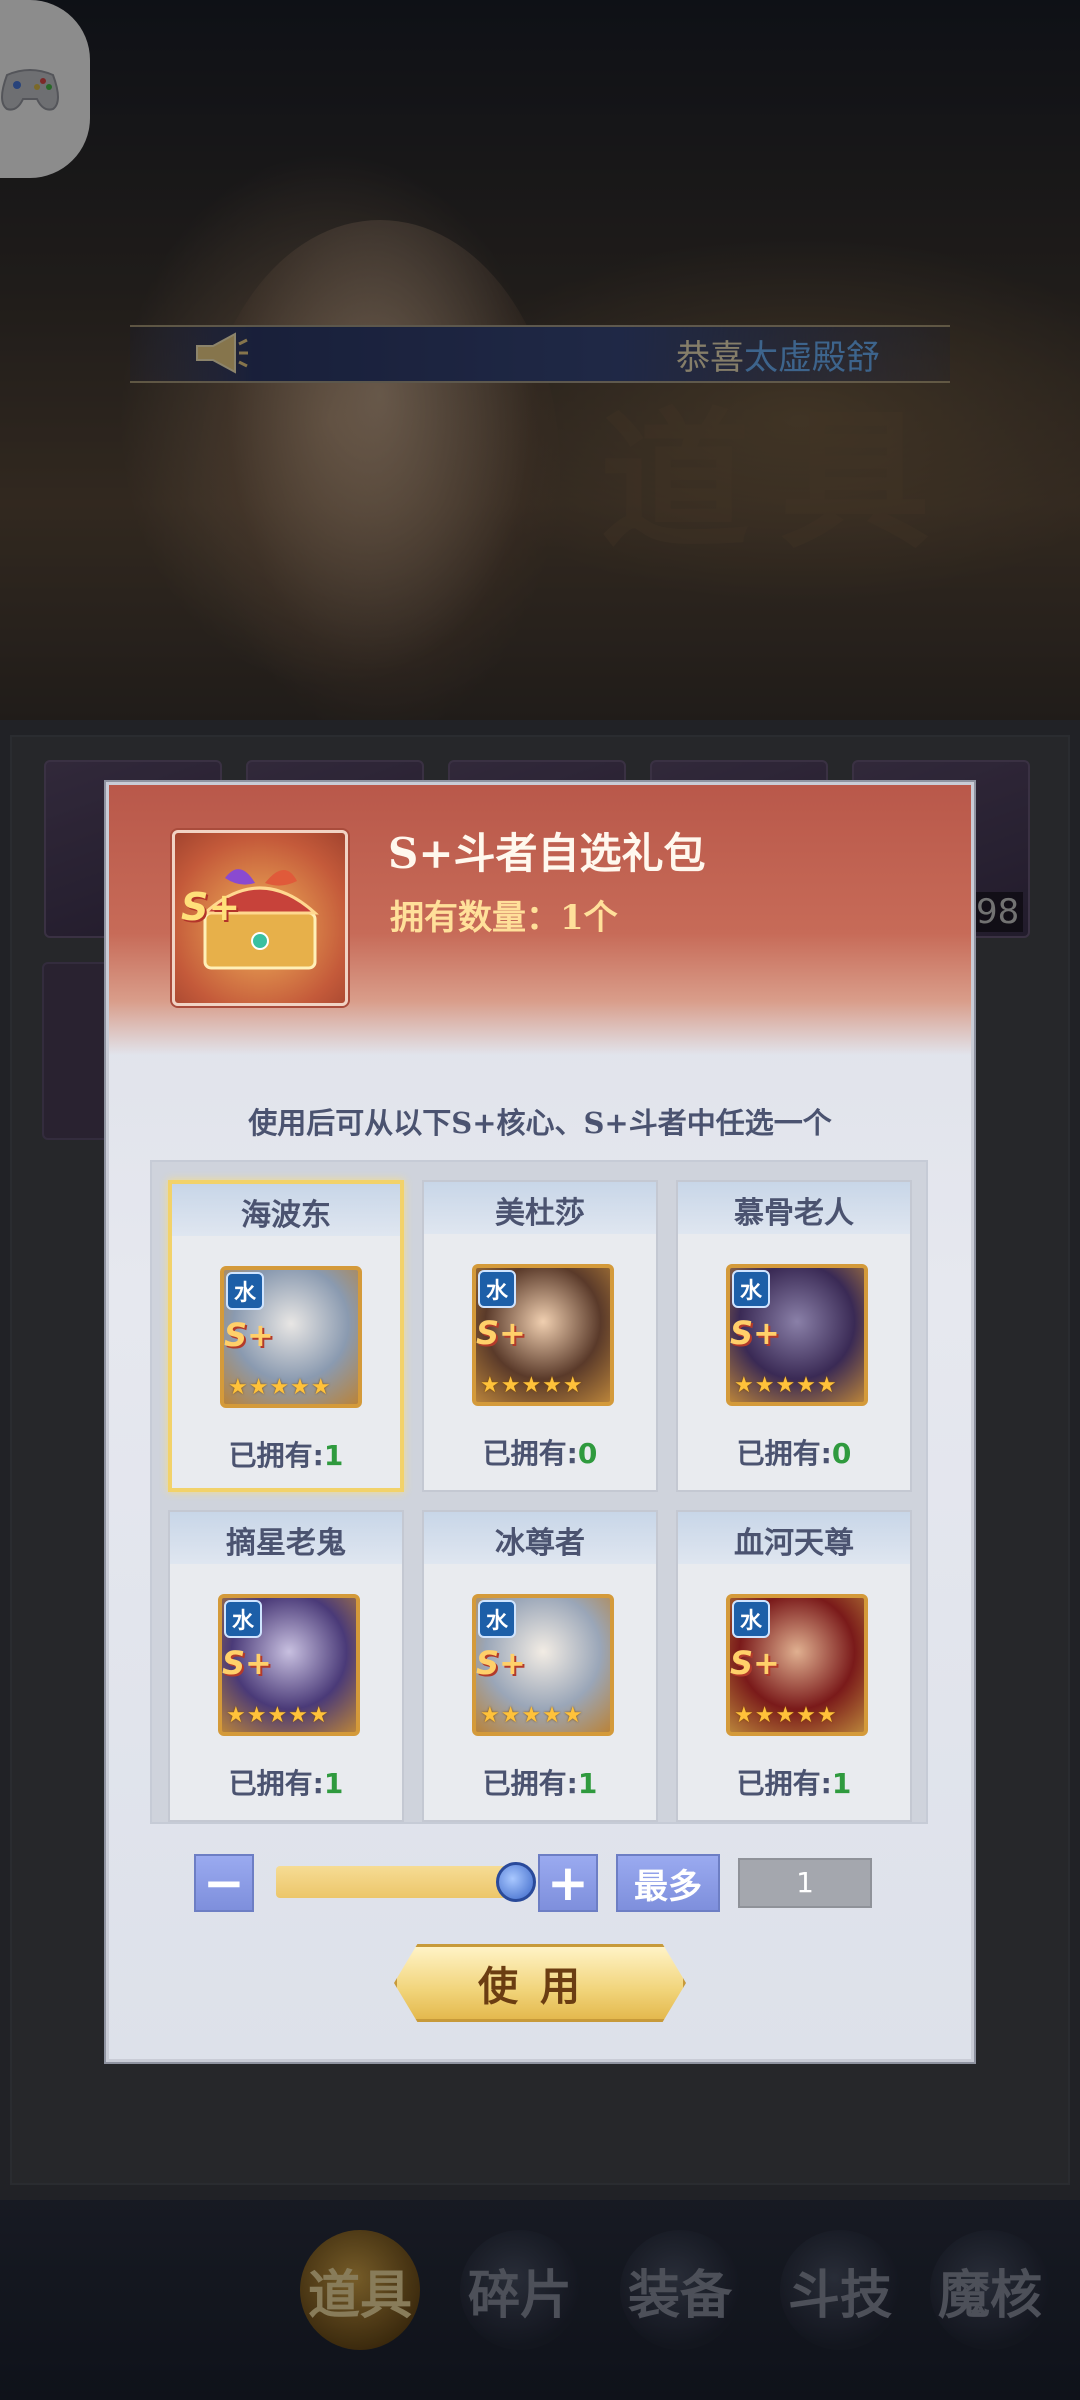 The height and width of the screenshot is (2400, 1080). Describe the element at coordinates (589, 918) in the screenshot. I see `owned-quantity-value: 1个` at that location.